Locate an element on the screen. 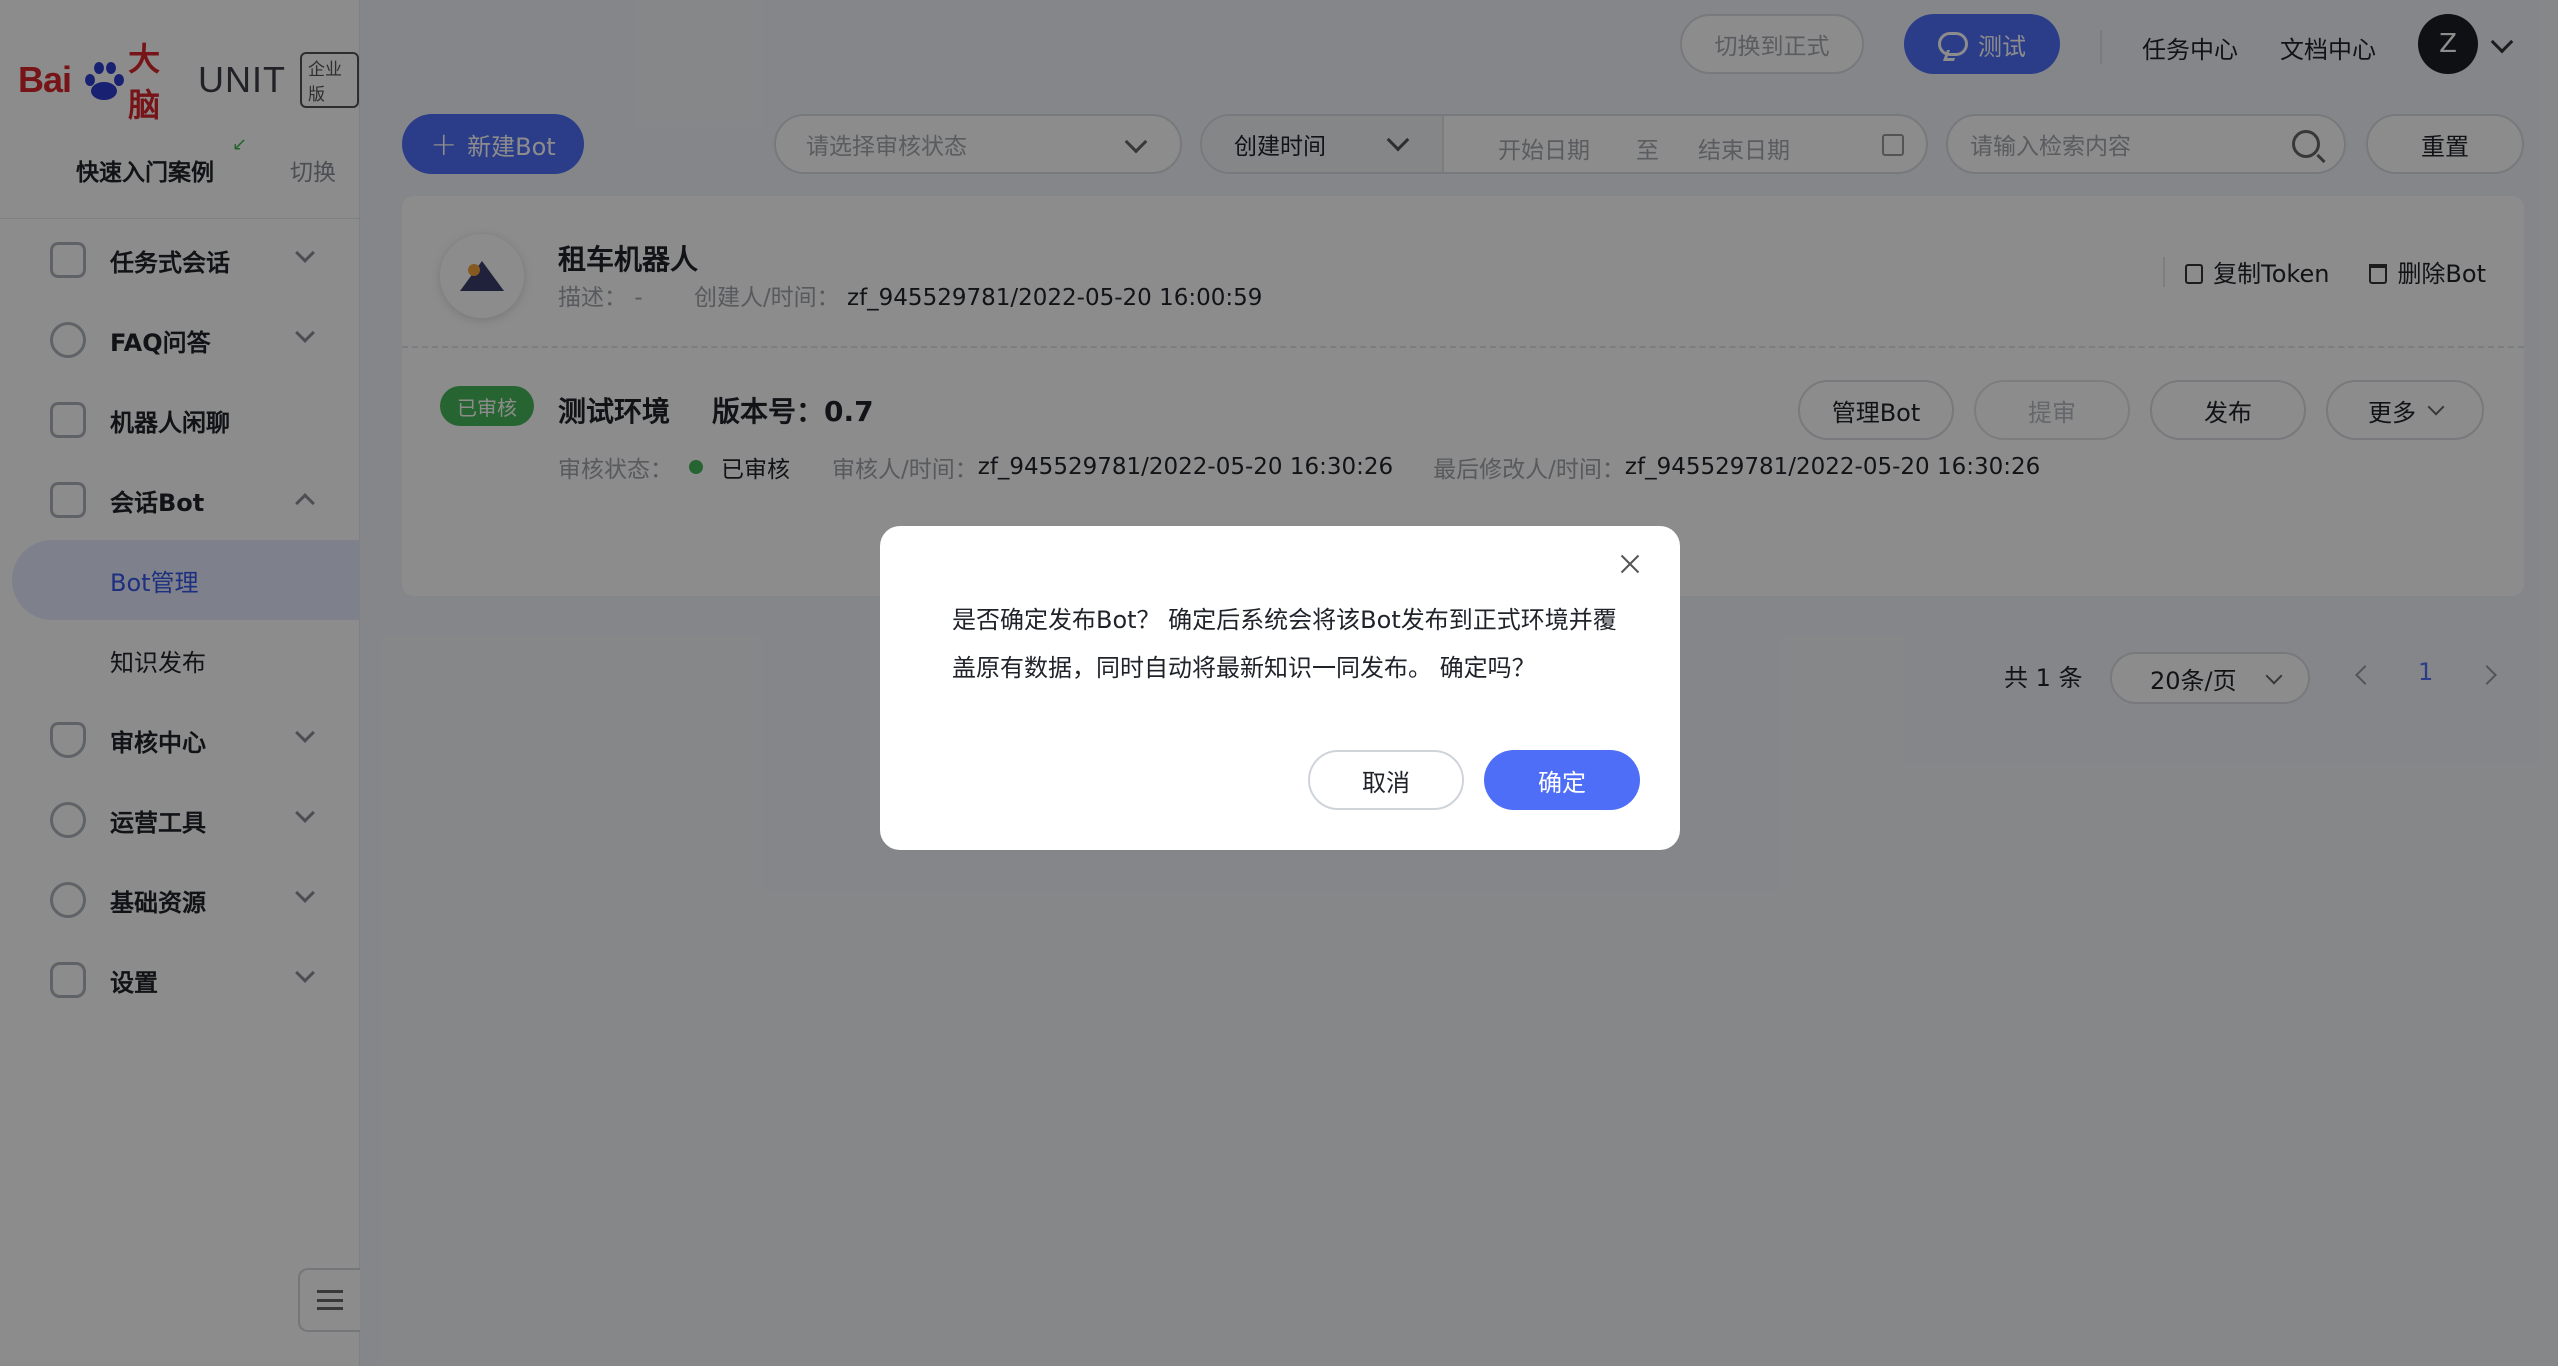  confirm-button: 确定 is located at coordinates (1562, 780).